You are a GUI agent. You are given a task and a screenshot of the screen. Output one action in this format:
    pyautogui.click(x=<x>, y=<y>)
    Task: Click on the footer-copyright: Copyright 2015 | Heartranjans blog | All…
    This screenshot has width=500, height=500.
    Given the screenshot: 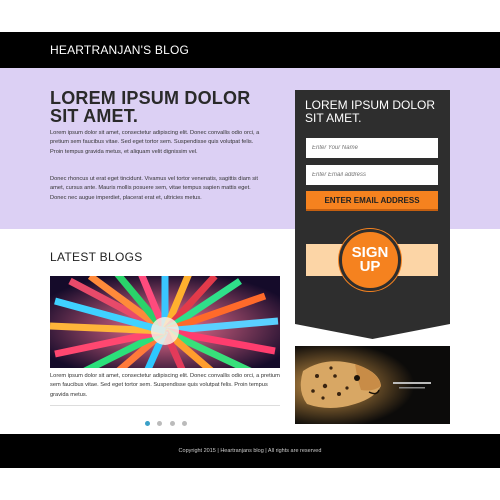 What is the action you would take?
    pyautogui.click(x=250, y=451)
    